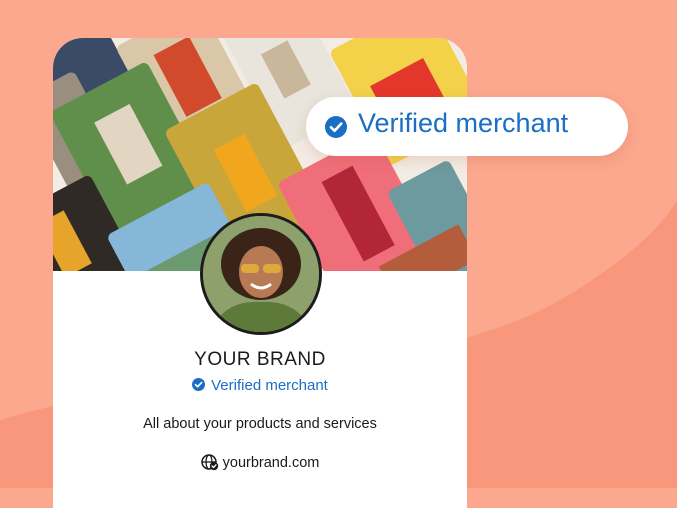  I want to click on verified-merchant-status: Verified merchant, so click(260, 385).